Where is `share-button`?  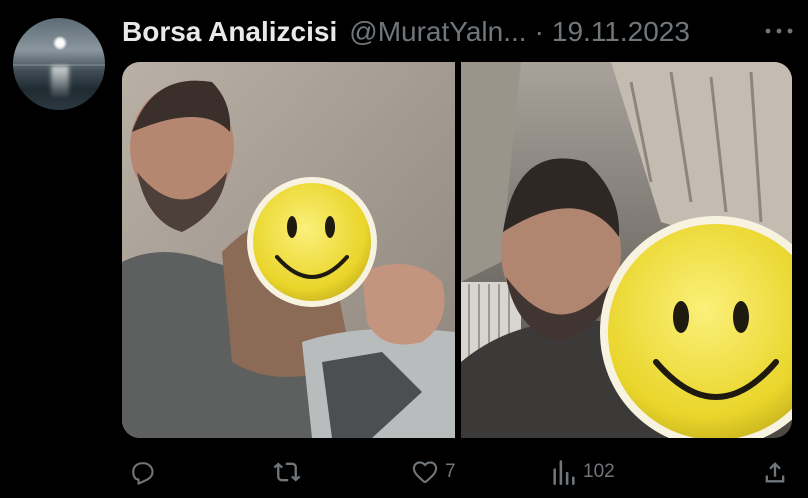 share-button is located at coordinates (778, 472).